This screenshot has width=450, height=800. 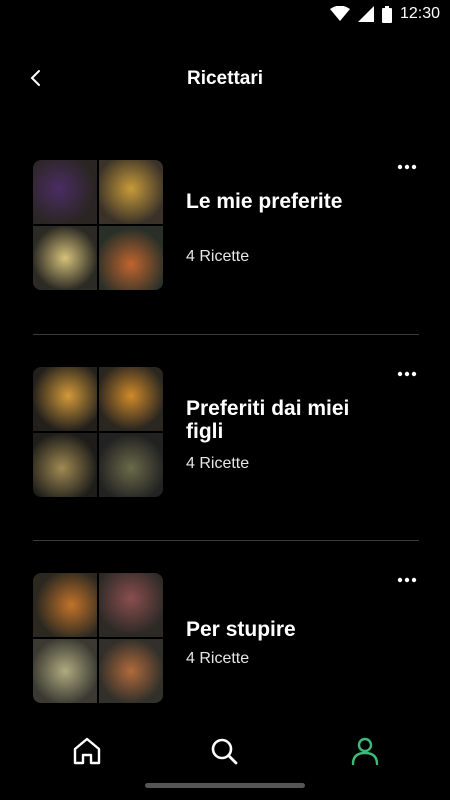 I want to click on collection-name: Per stupire, so click(x=241, y=629).